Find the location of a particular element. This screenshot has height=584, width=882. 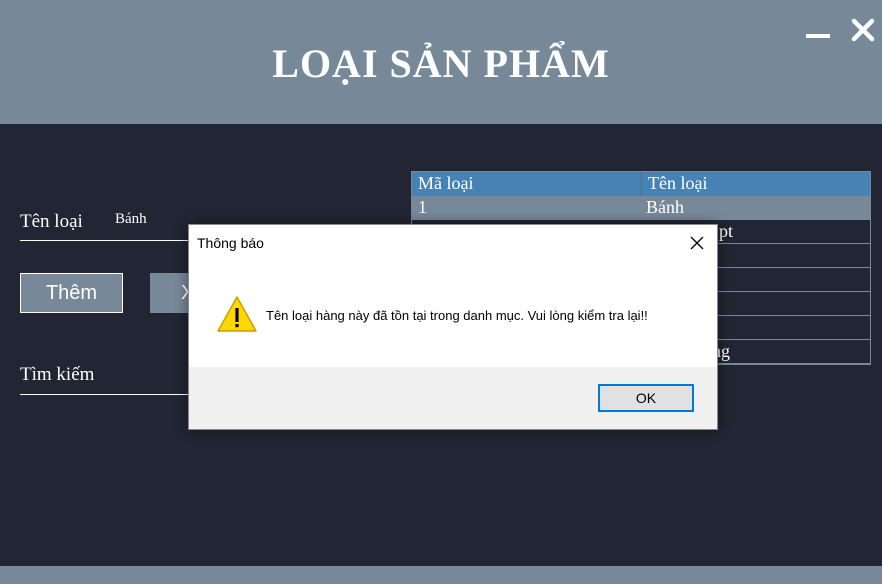

them-button: Thêm is located at coordinates (71, 293).